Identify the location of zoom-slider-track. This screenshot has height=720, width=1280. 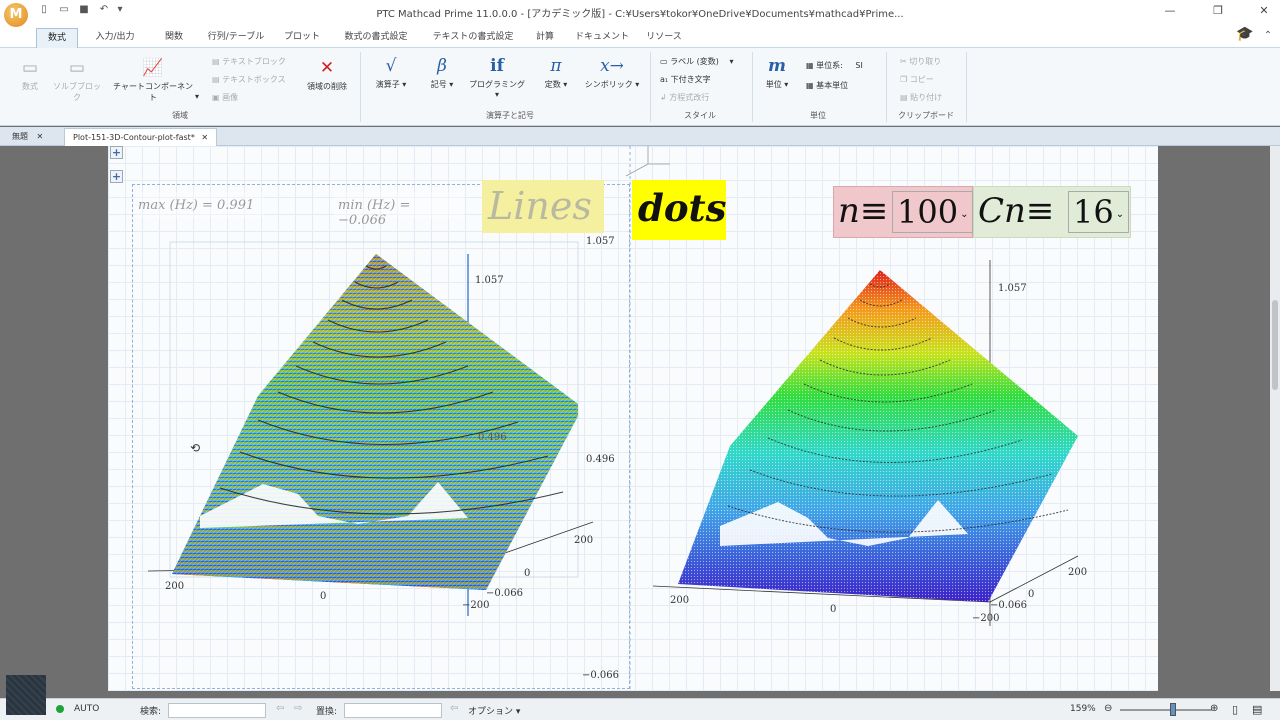
(1166, 710).